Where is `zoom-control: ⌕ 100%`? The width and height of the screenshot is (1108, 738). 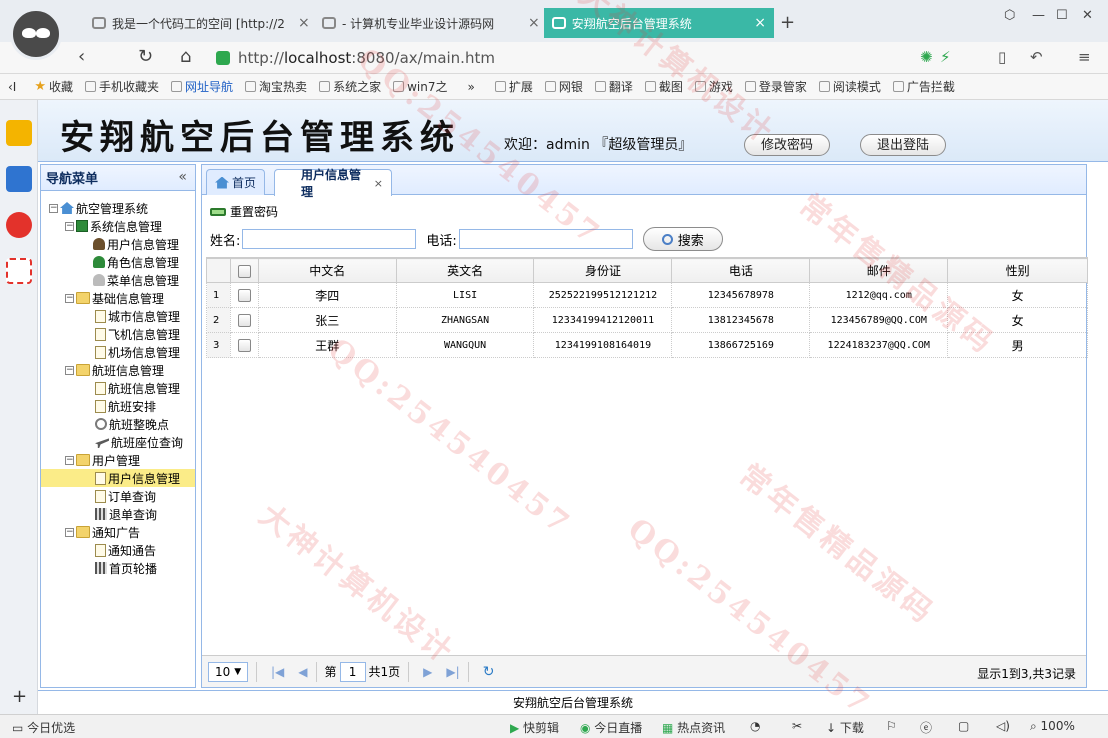
zoom-control: ⌕ 100% is located at coordinates (1052, 726).